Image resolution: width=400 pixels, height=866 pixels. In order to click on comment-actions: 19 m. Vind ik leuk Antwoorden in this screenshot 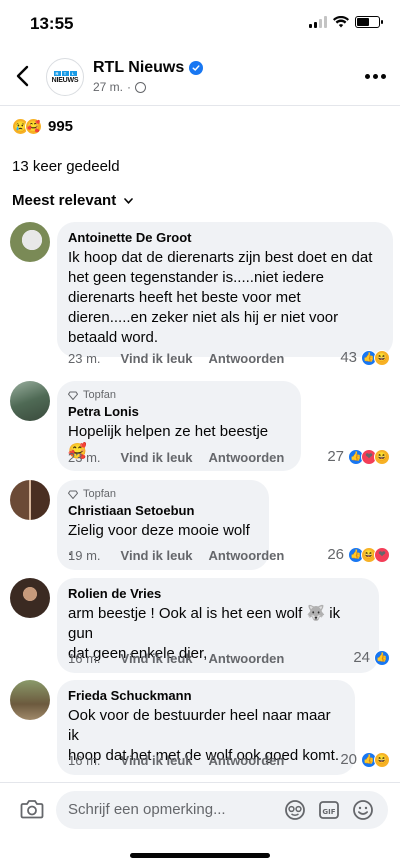, I will do `click(184, 555)`.